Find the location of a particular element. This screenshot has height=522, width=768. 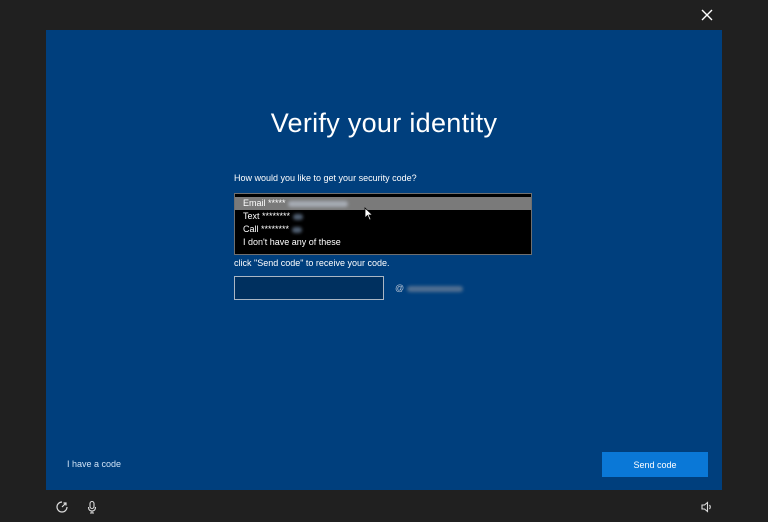

email-at-sign: @ is located at coordinates (400, 288).